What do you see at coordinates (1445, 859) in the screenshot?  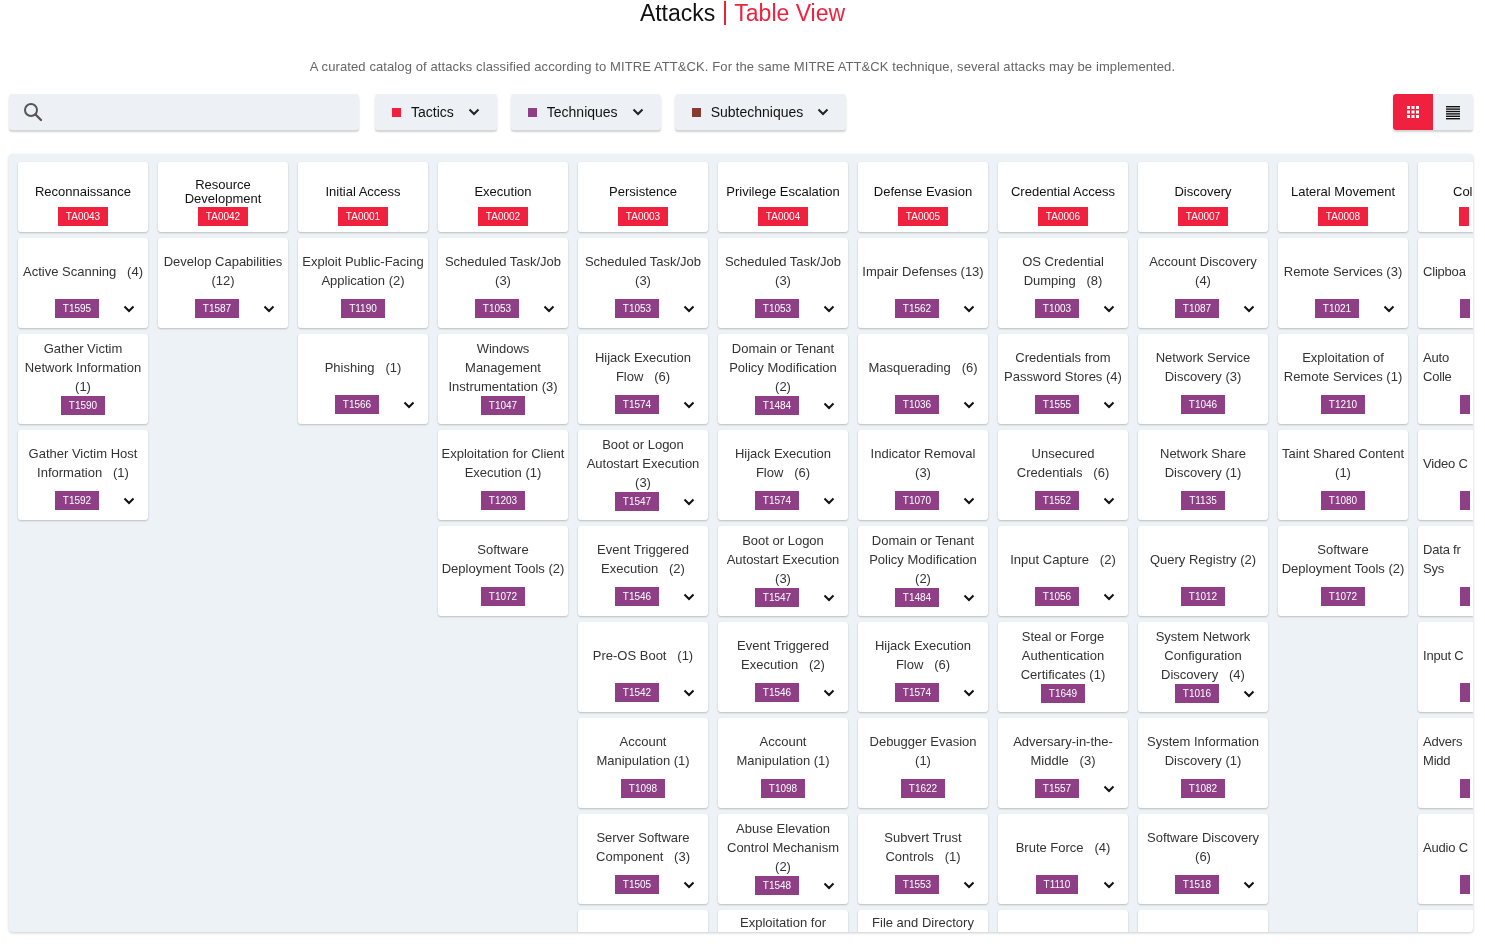 I see `technique-card: Audio C` at bounding box center [1445, 859].